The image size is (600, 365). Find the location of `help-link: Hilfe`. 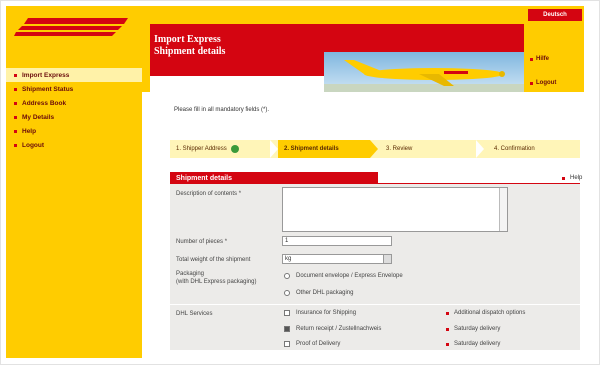

help-link: Hilfe is located at coordinates (539, 59).